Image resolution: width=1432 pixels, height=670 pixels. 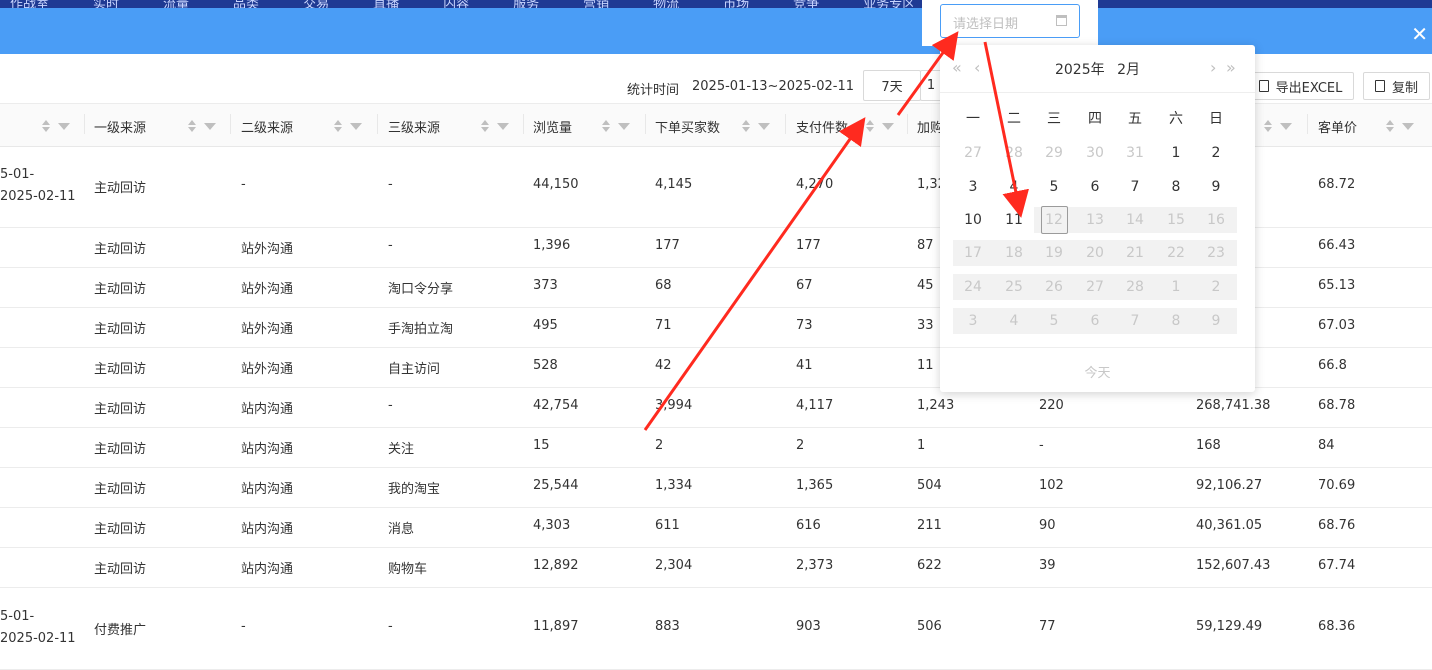 I want to click on date-input: 请选择日期, so click(x=1010, y=21).